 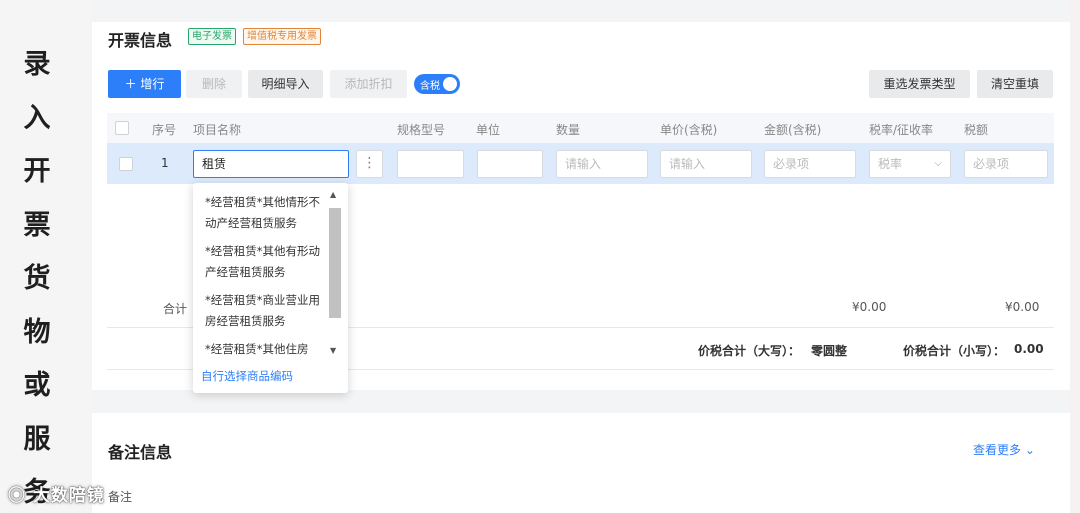 I want to click on subtotal-tax: ¥0.00, so click(x=1022, y=307).